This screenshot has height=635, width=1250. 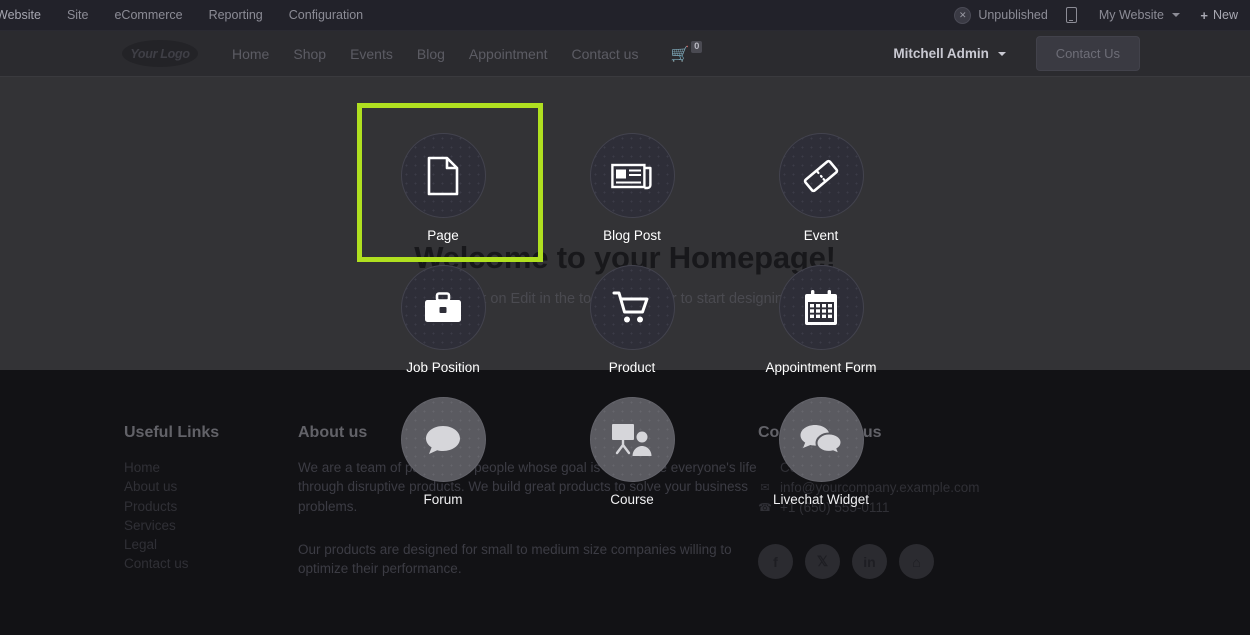 I want to click on file-document-icon, so click(x=443, y=175).